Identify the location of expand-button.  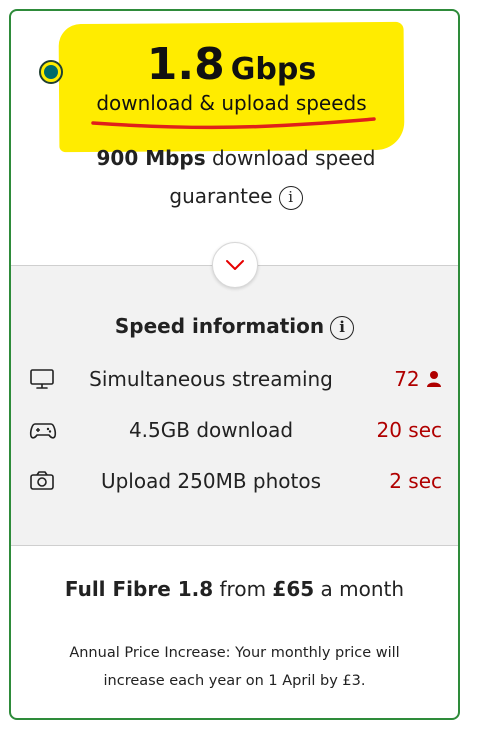
(235, 265).